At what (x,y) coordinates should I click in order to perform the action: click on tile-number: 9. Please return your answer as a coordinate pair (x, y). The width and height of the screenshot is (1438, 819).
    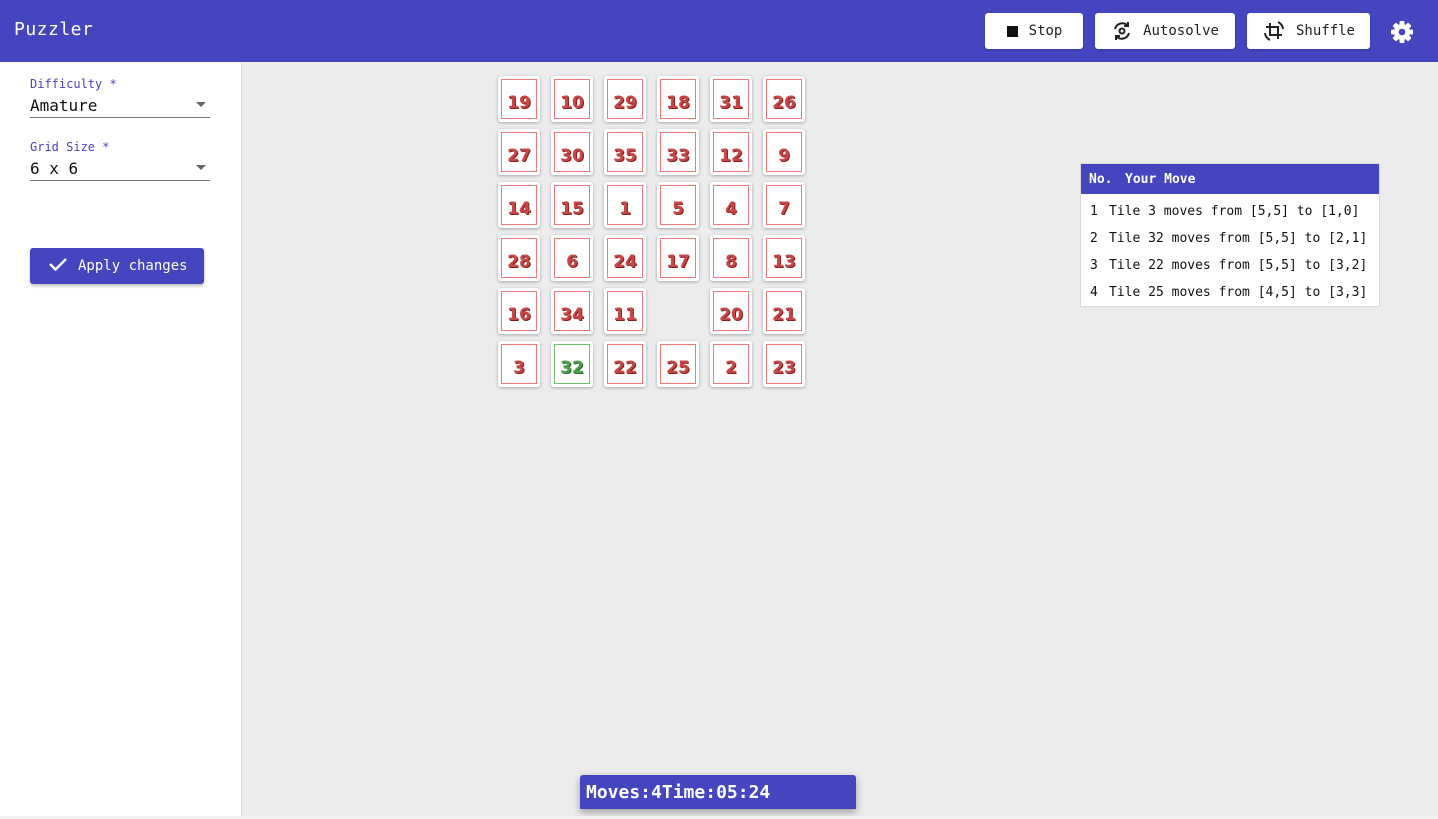
    Looking at the image, I should click on (784, 152).